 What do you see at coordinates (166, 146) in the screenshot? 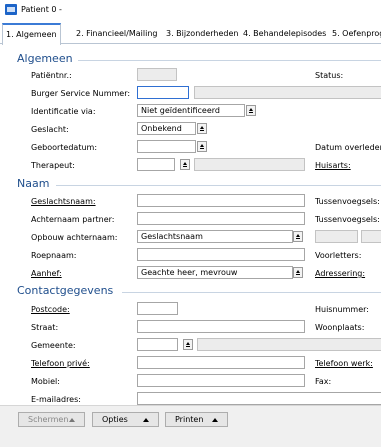
I see `geboortedatum-input` at bounding box center [166, 146].